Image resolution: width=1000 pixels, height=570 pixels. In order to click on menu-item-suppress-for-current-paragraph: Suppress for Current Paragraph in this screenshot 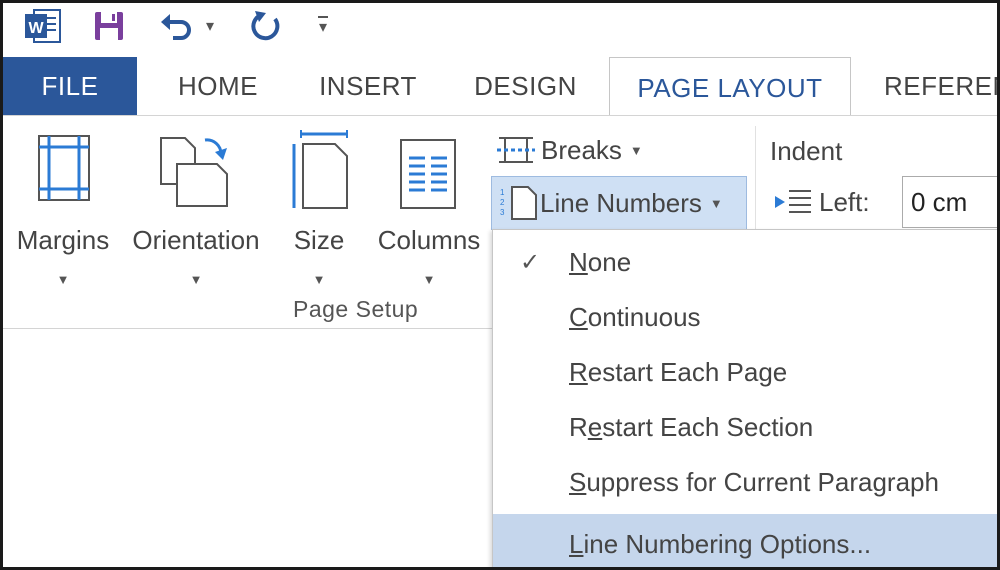, I will do `click(745, 482)`.